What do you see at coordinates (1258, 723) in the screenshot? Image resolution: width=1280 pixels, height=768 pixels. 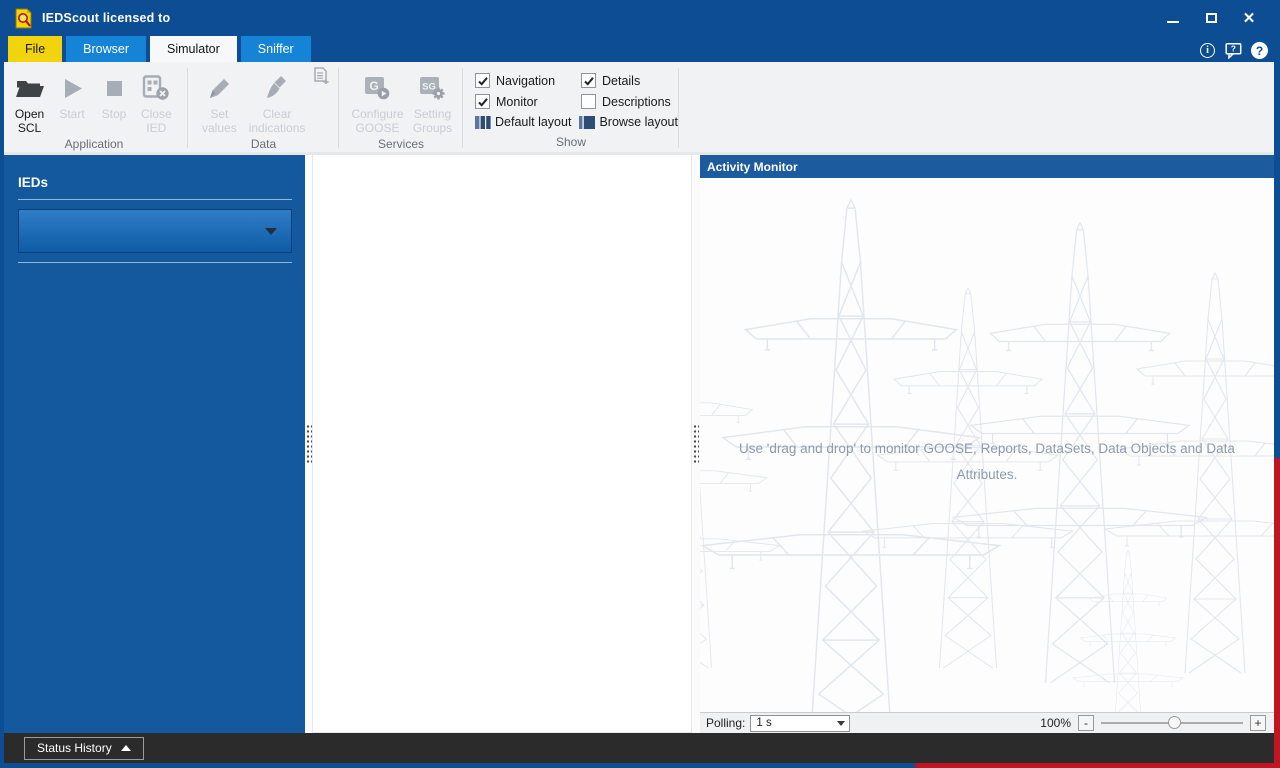 I see `zoom-in-button: +` at bounding box center [1258, 723].